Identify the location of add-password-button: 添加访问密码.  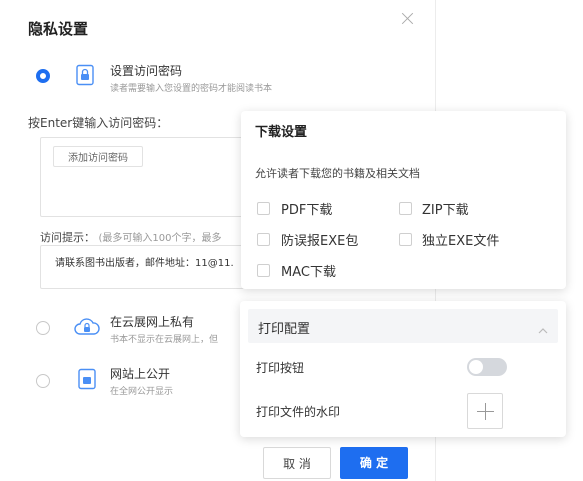
(98, 156).